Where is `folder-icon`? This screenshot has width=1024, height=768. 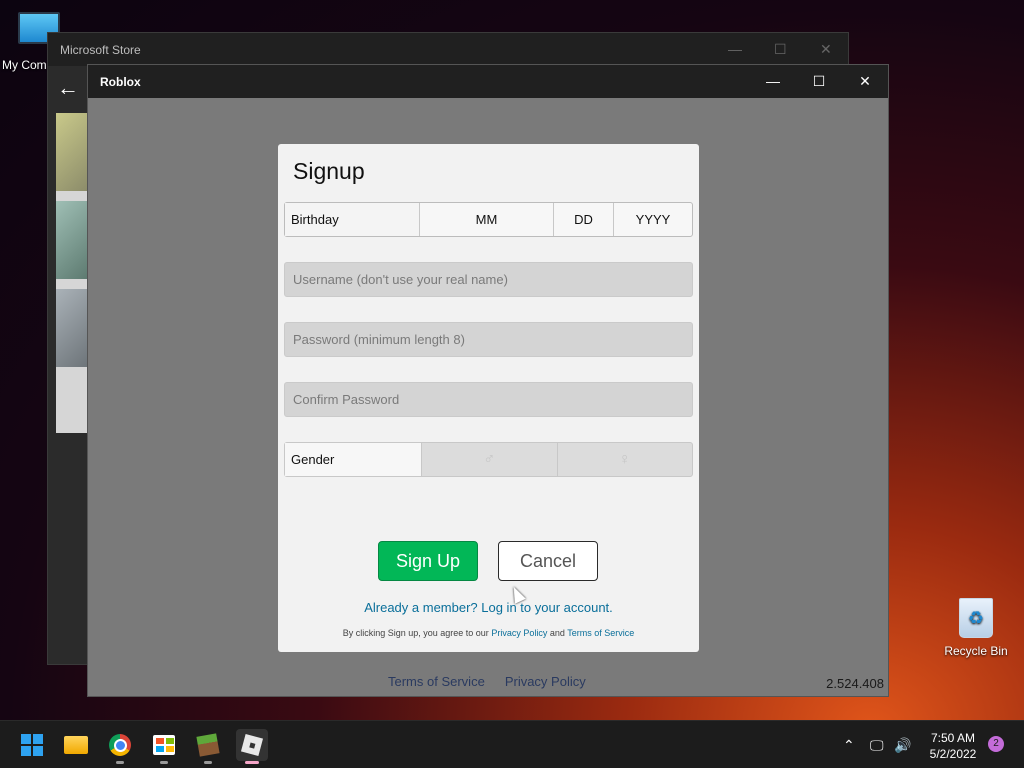
folder-icon is located at coordinates (76, 745).